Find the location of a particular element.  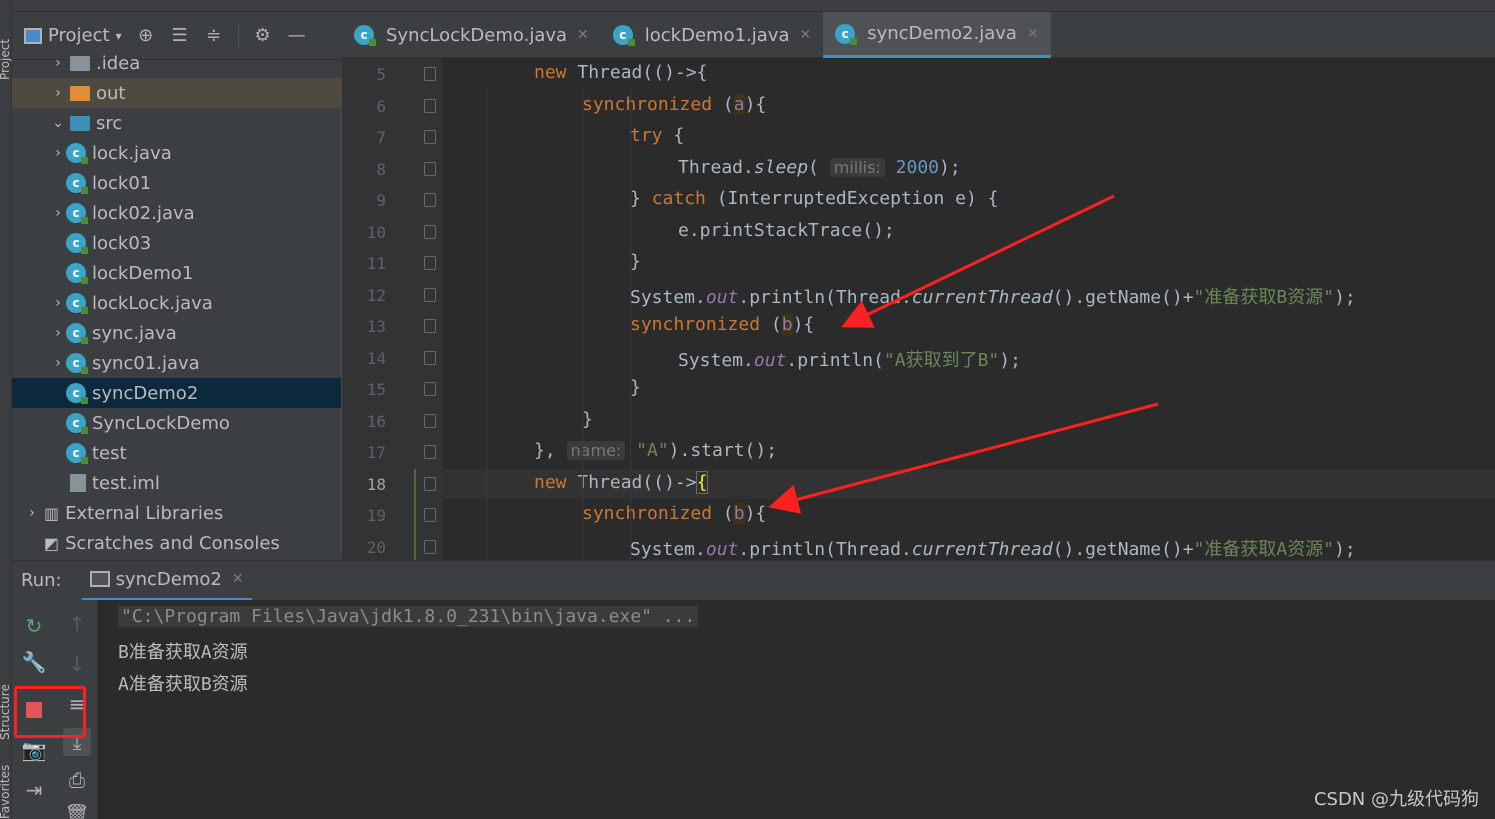

line-number: 10 is located at coordinates (376, 232).